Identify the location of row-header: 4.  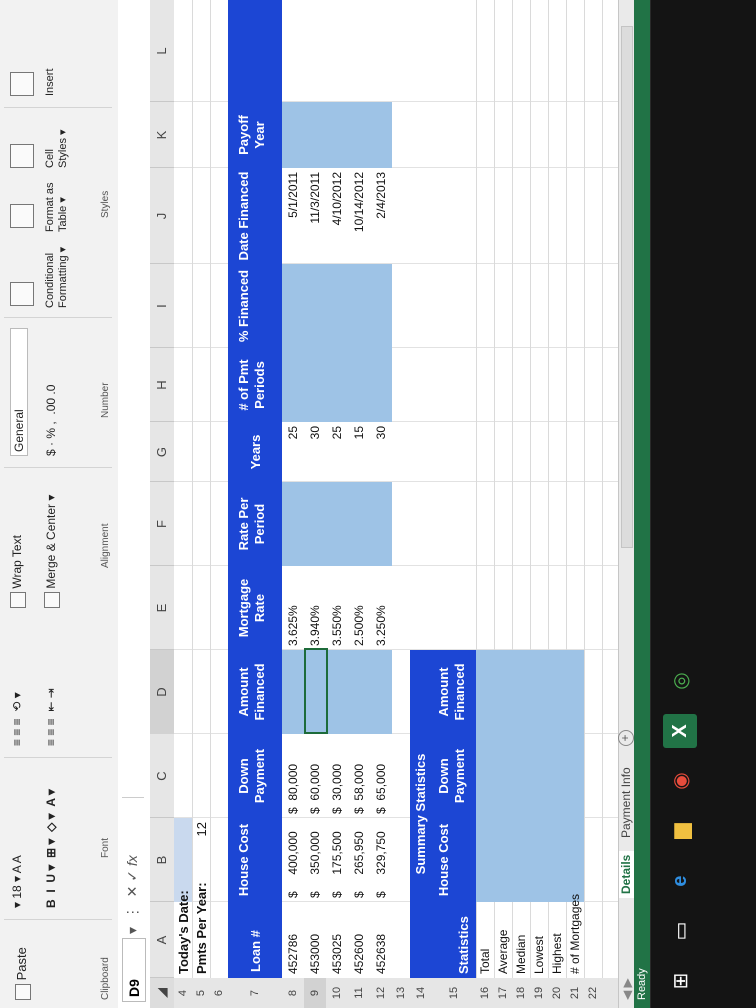
(183, 993).